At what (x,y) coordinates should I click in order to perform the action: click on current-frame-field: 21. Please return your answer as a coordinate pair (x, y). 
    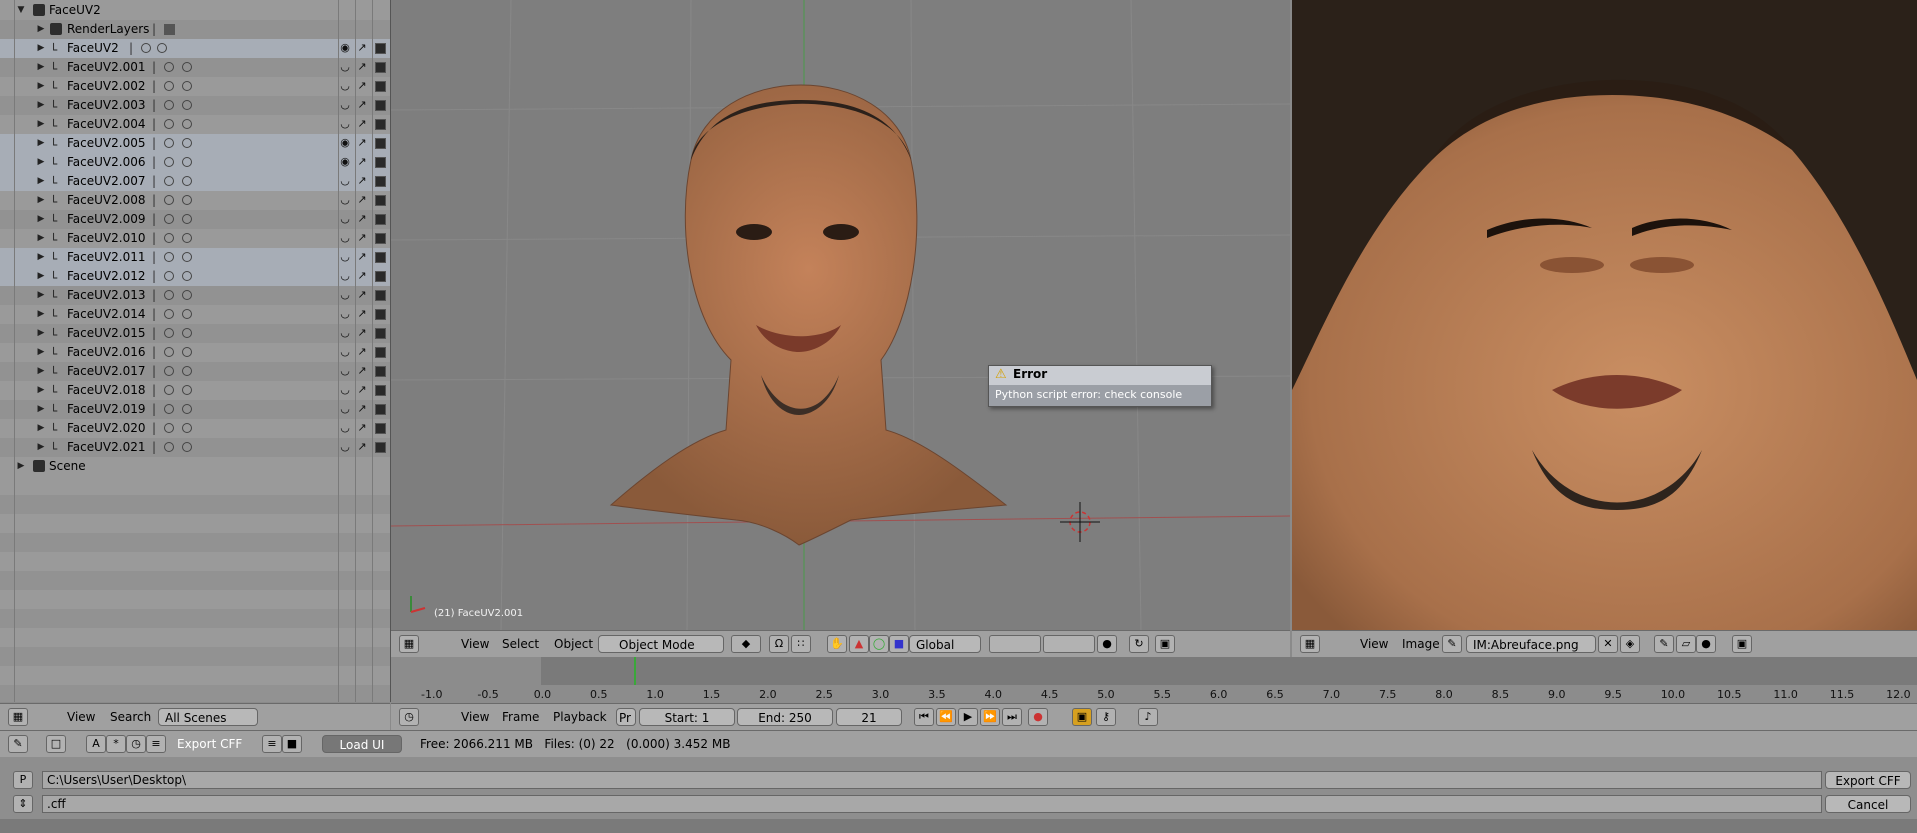
    Looking at the image, I should click on (869, 717).